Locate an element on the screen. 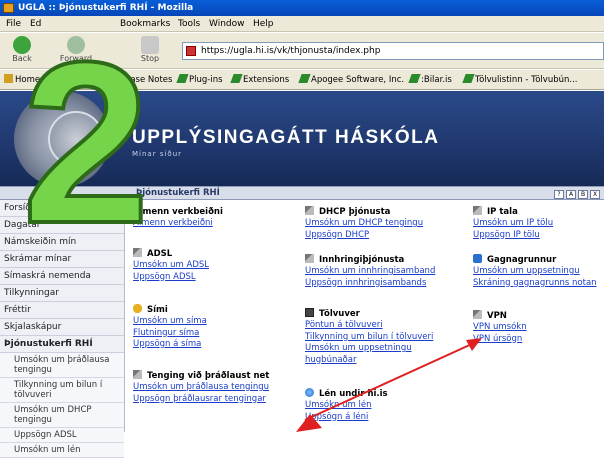 Image resolution: width=604 pixels, height=458 pixels. sidebar-item-skraningar: Skrámar mínar is located at coordinates (62, 259).